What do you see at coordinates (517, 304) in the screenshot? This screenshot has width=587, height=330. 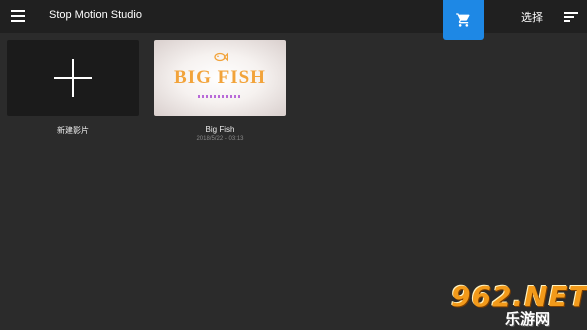 I see `site-watermark: 962.NET 乐游网` at bounding box center [517, 304].